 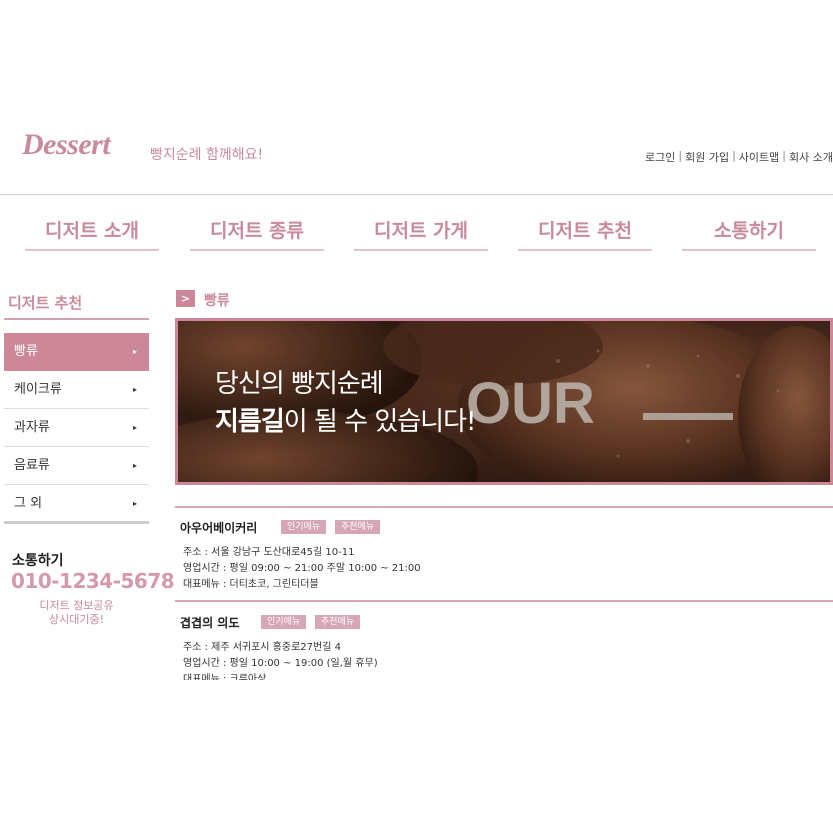 I want to click on sidebar-item-label: 음료류, so click(x=32, y=465).